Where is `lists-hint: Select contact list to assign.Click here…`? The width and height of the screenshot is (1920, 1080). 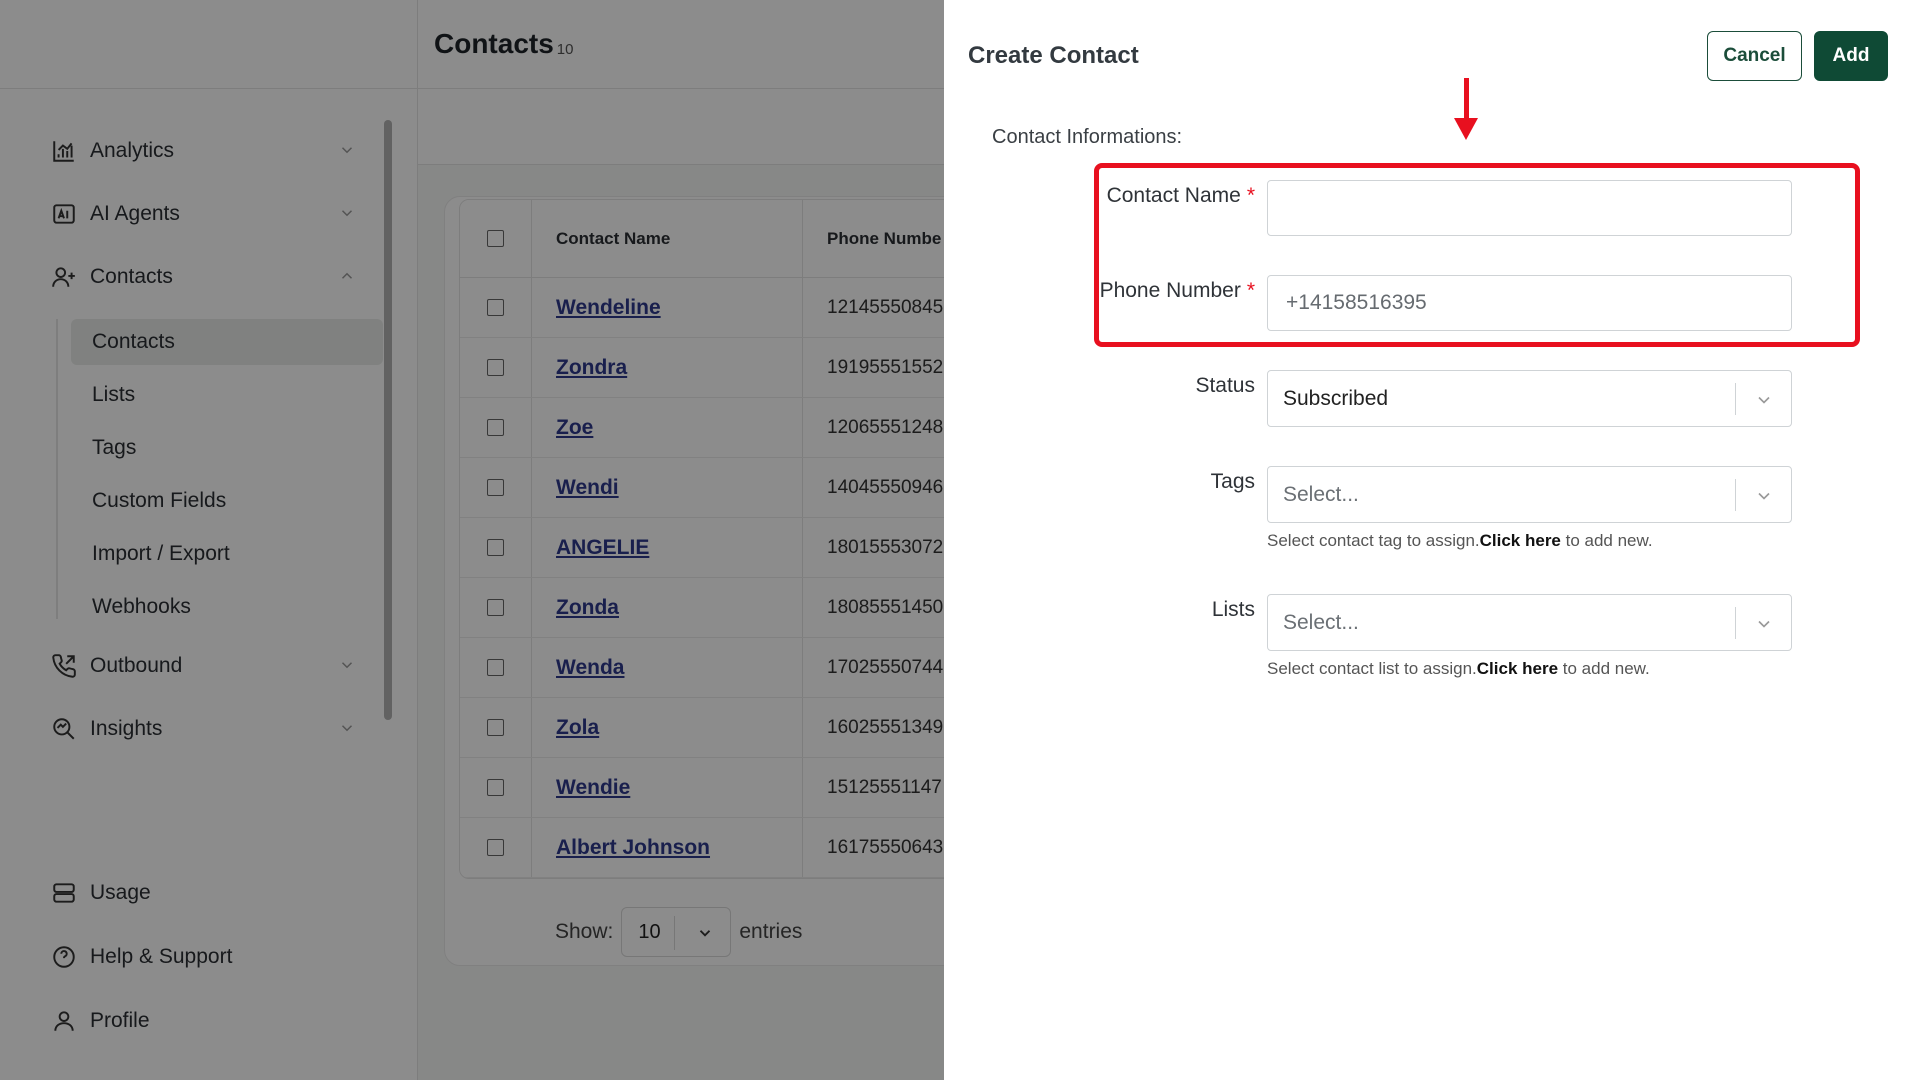
lists-hint: Select contact list to assign.Click here… is located at coordinates (1458, 668).